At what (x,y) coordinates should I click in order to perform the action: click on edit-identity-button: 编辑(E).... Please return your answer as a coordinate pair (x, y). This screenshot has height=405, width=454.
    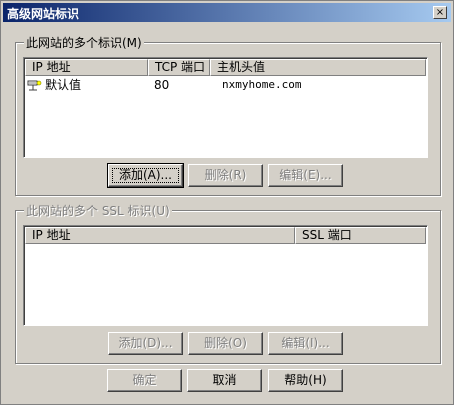
    Looking at the image, I should click on (305, 175).